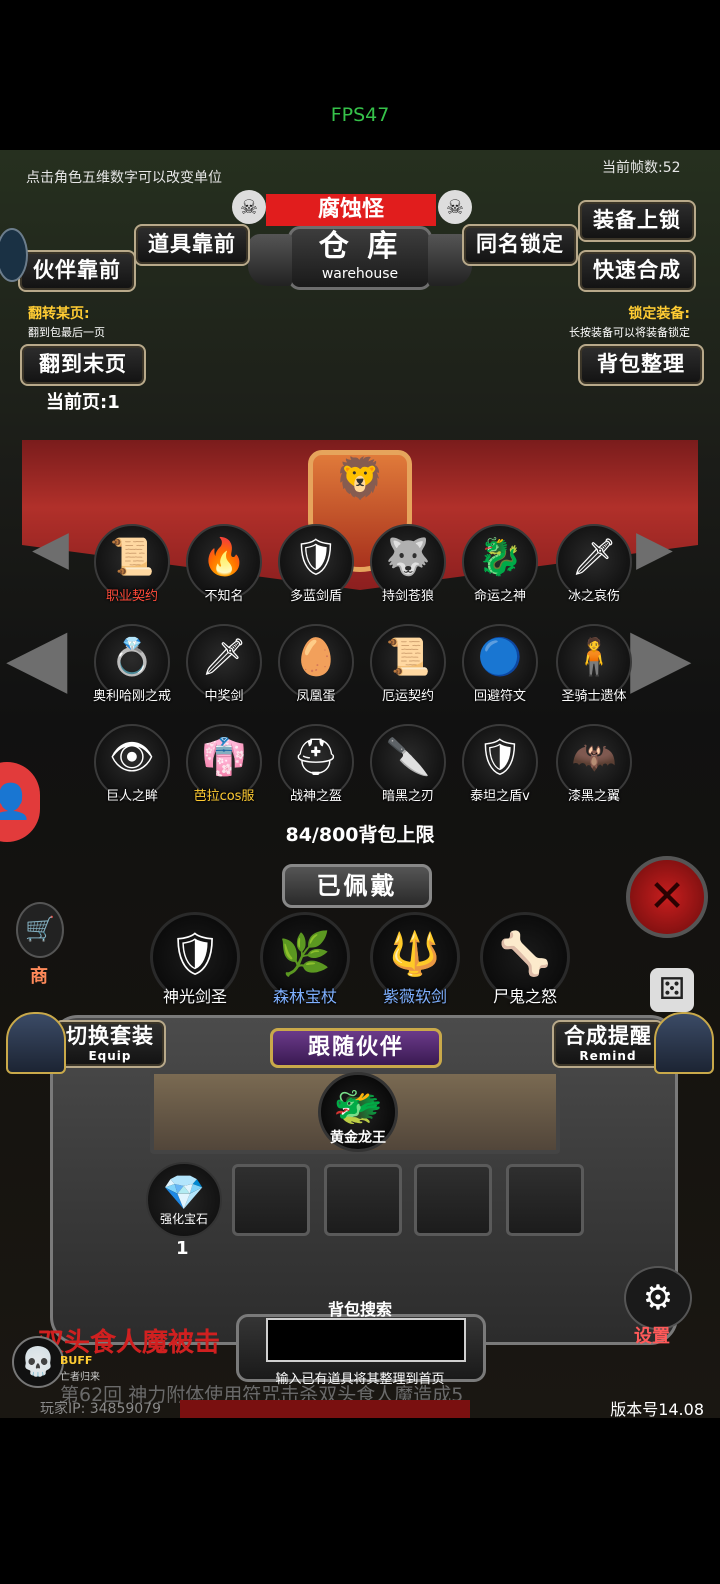  I want to click on equipped-slot: 🔱 紫薇软剑, so click(415, 959).